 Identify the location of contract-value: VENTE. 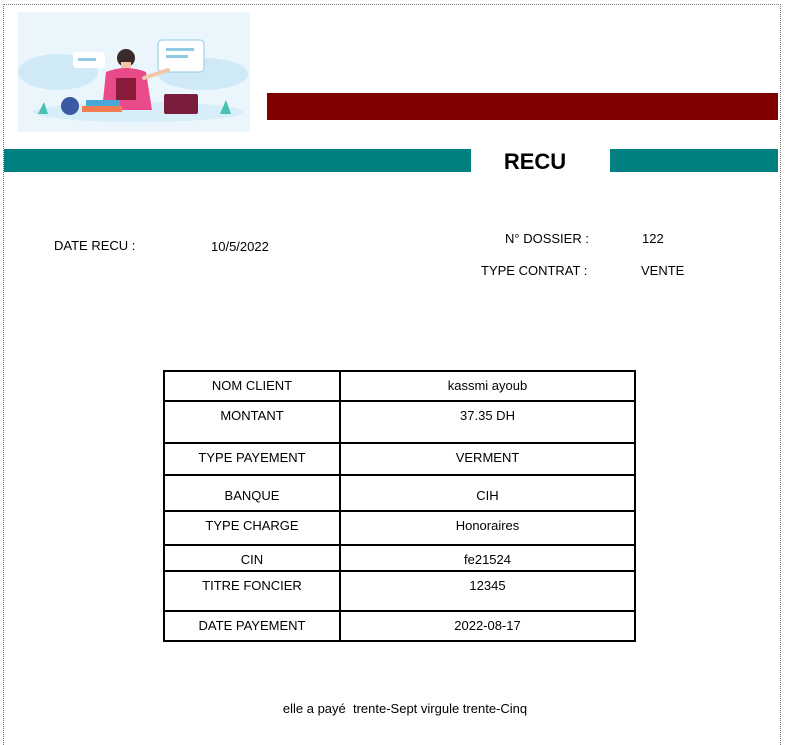
(663, 270).